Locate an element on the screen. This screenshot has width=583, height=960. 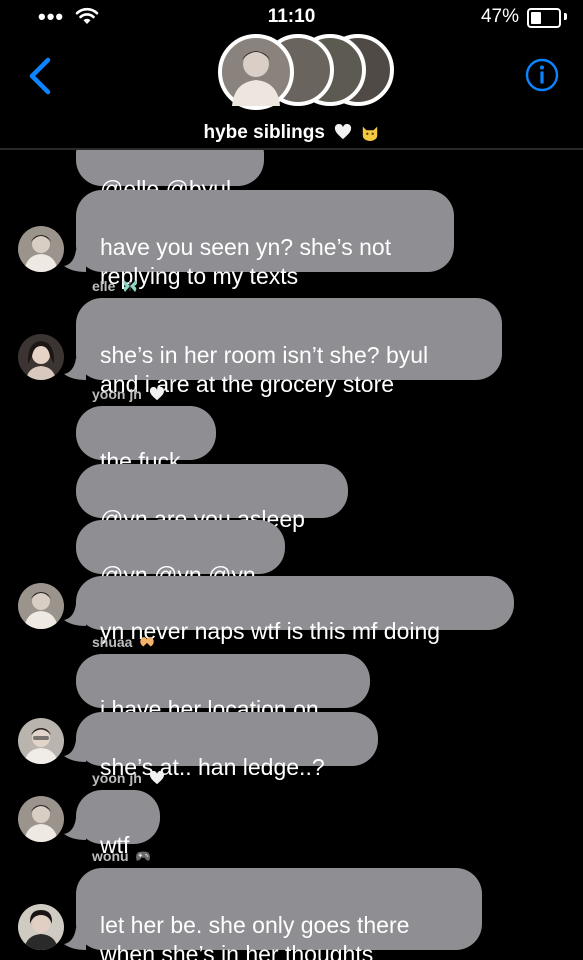
message-bubble: yn never naps wtf is this mf doing is located at coordinates (295, 610).